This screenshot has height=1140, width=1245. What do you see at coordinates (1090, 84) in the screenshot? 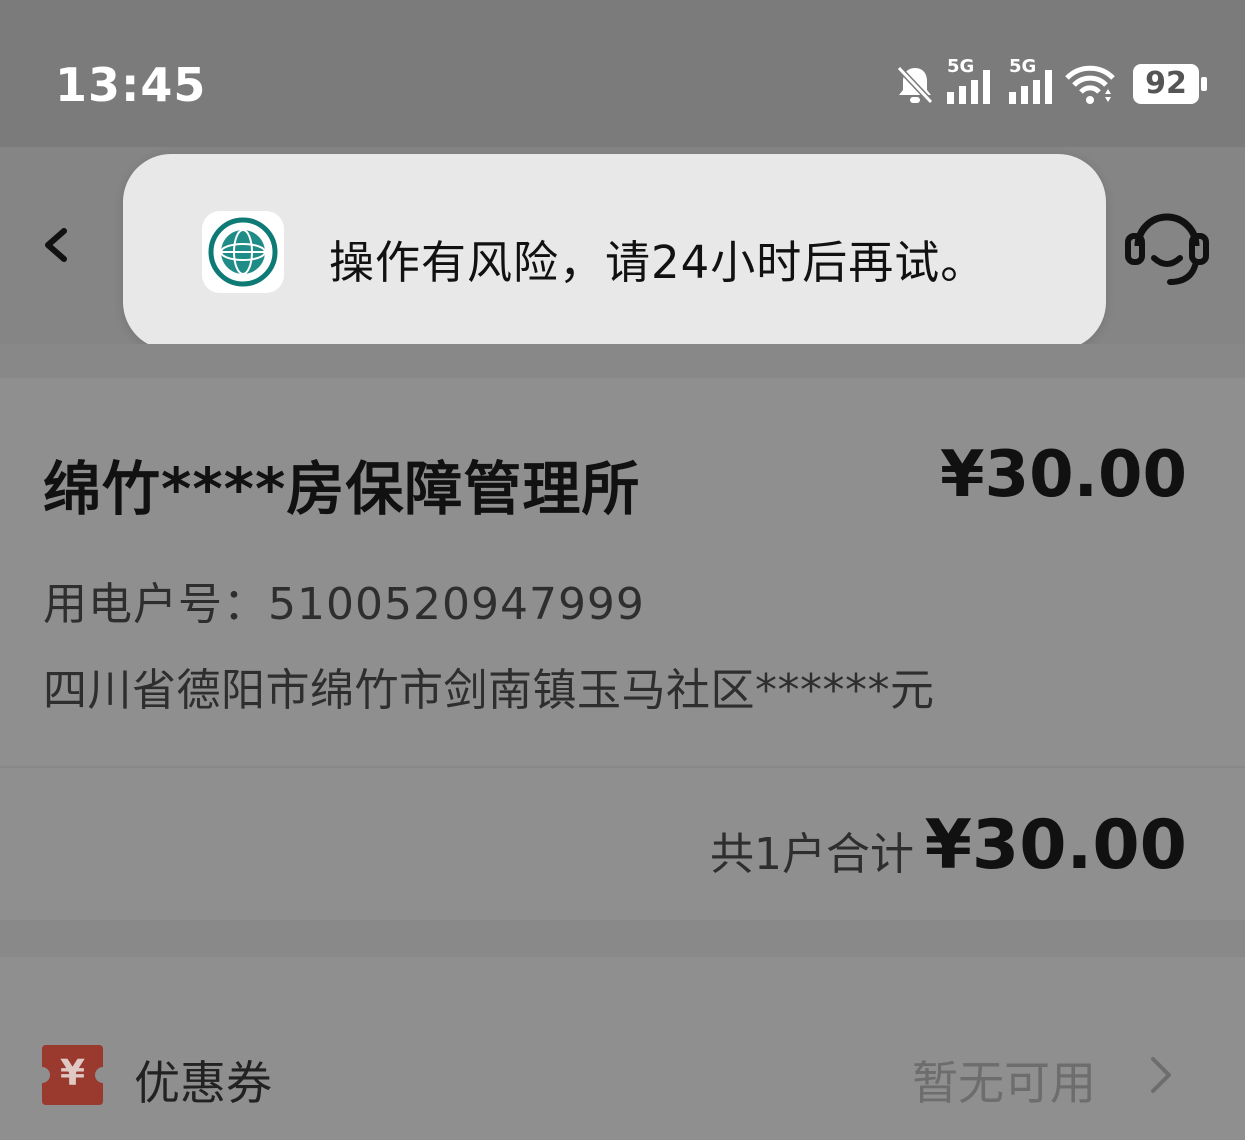
I see `wifi-icon` at bounding box center [1090, 84].